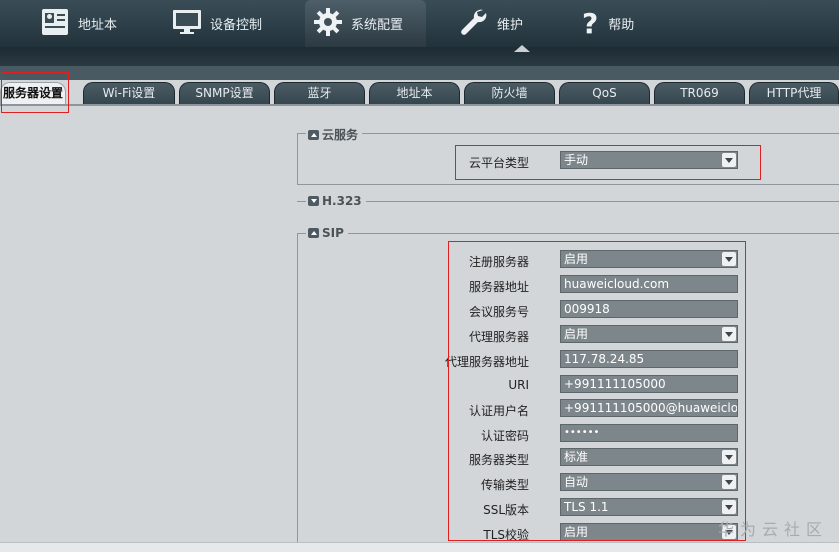  I want to click on nav-system-config-label: 系统配置, so click(377, 25).